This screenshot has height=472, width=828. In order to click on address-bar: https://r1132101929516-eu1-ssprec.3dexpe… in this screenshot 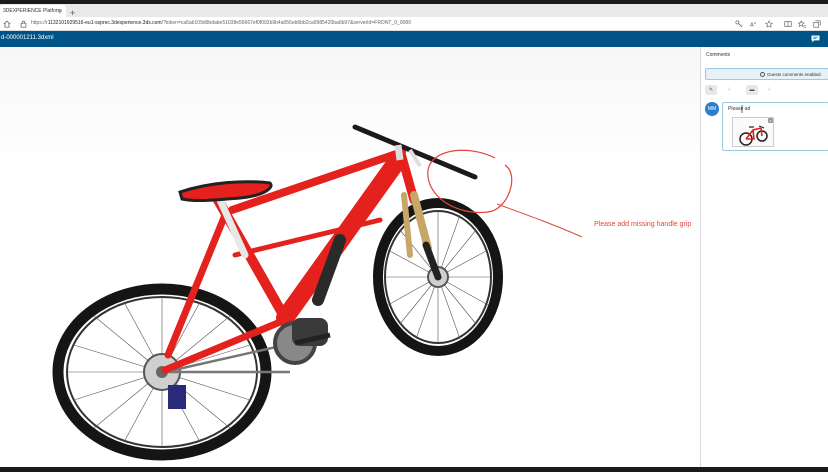, I will do `click(414, 24)`.